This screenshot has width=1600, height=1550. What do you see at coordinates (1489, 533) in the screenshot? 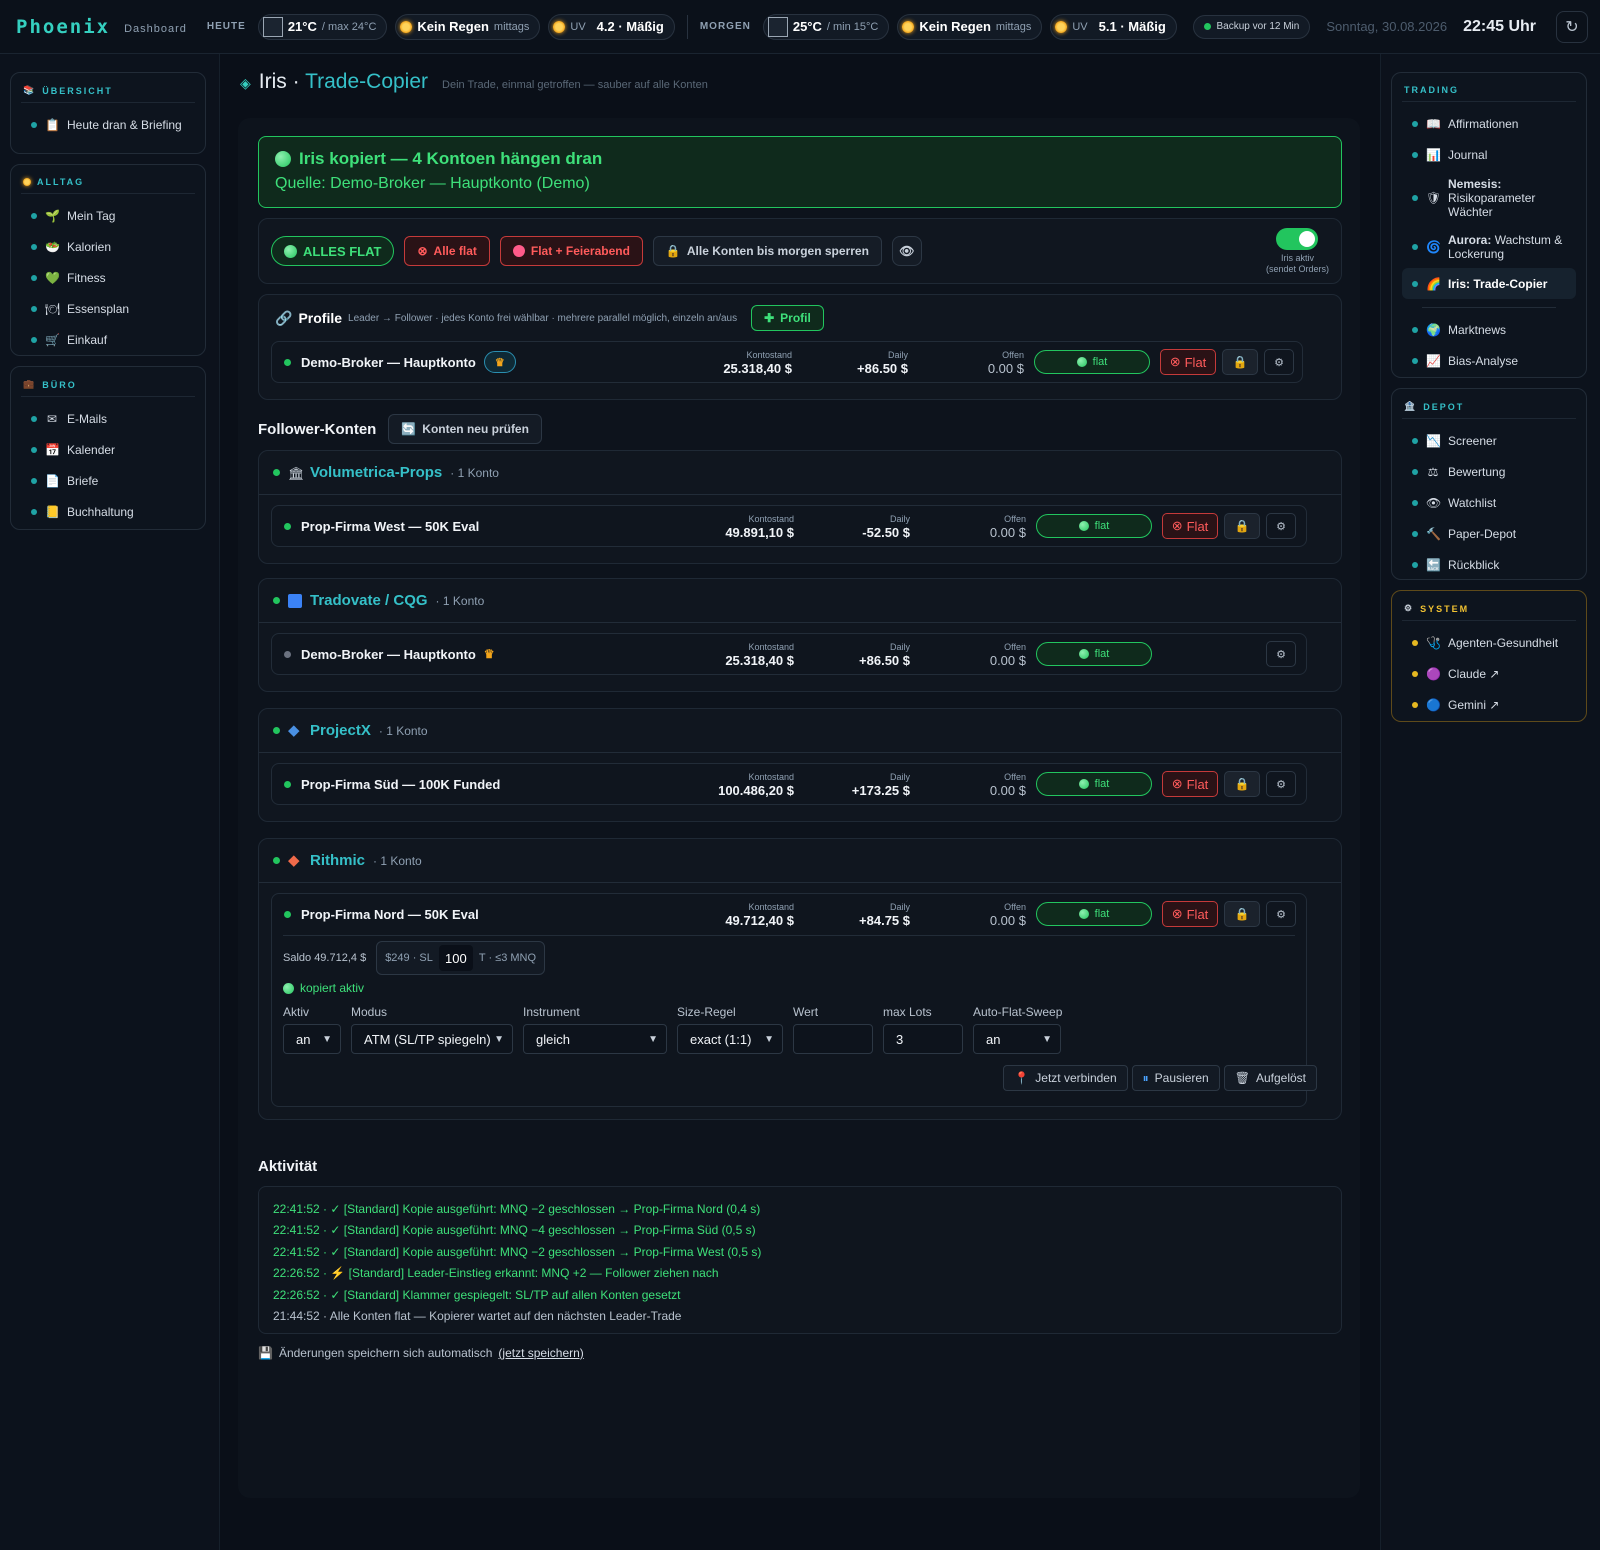
I see `sidebar-item-paper-depot: 🔨 Paper-Depot` at bounding box center [1489, 533].